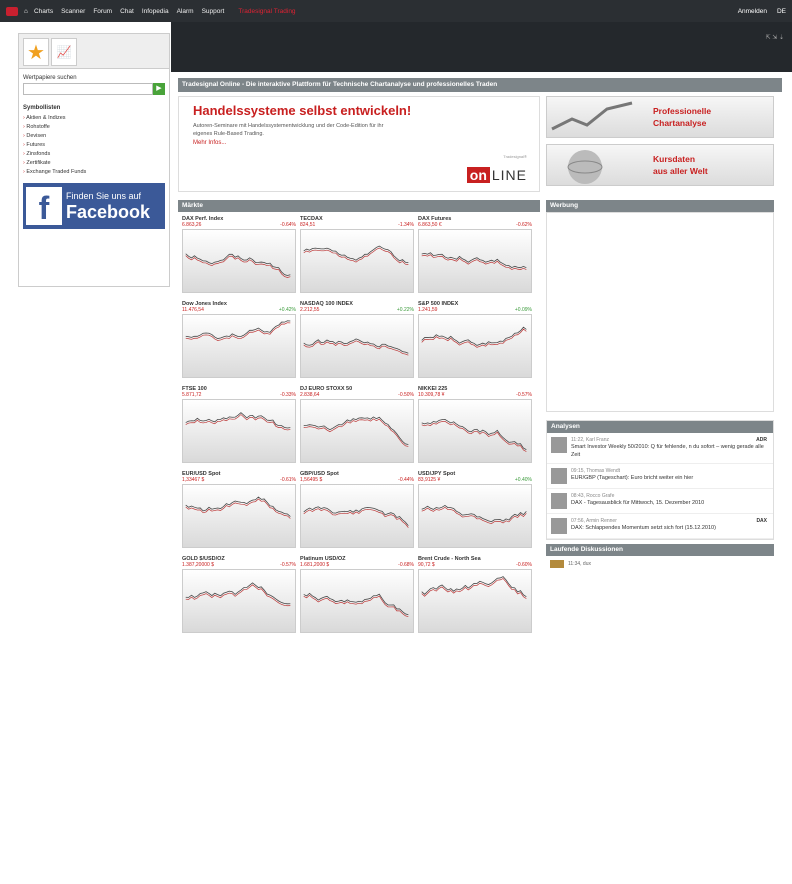  What do you see at coordinates (406, 225) in the screenshot?
I see `market-change: -1.34%` at bounding box center [406, 225].